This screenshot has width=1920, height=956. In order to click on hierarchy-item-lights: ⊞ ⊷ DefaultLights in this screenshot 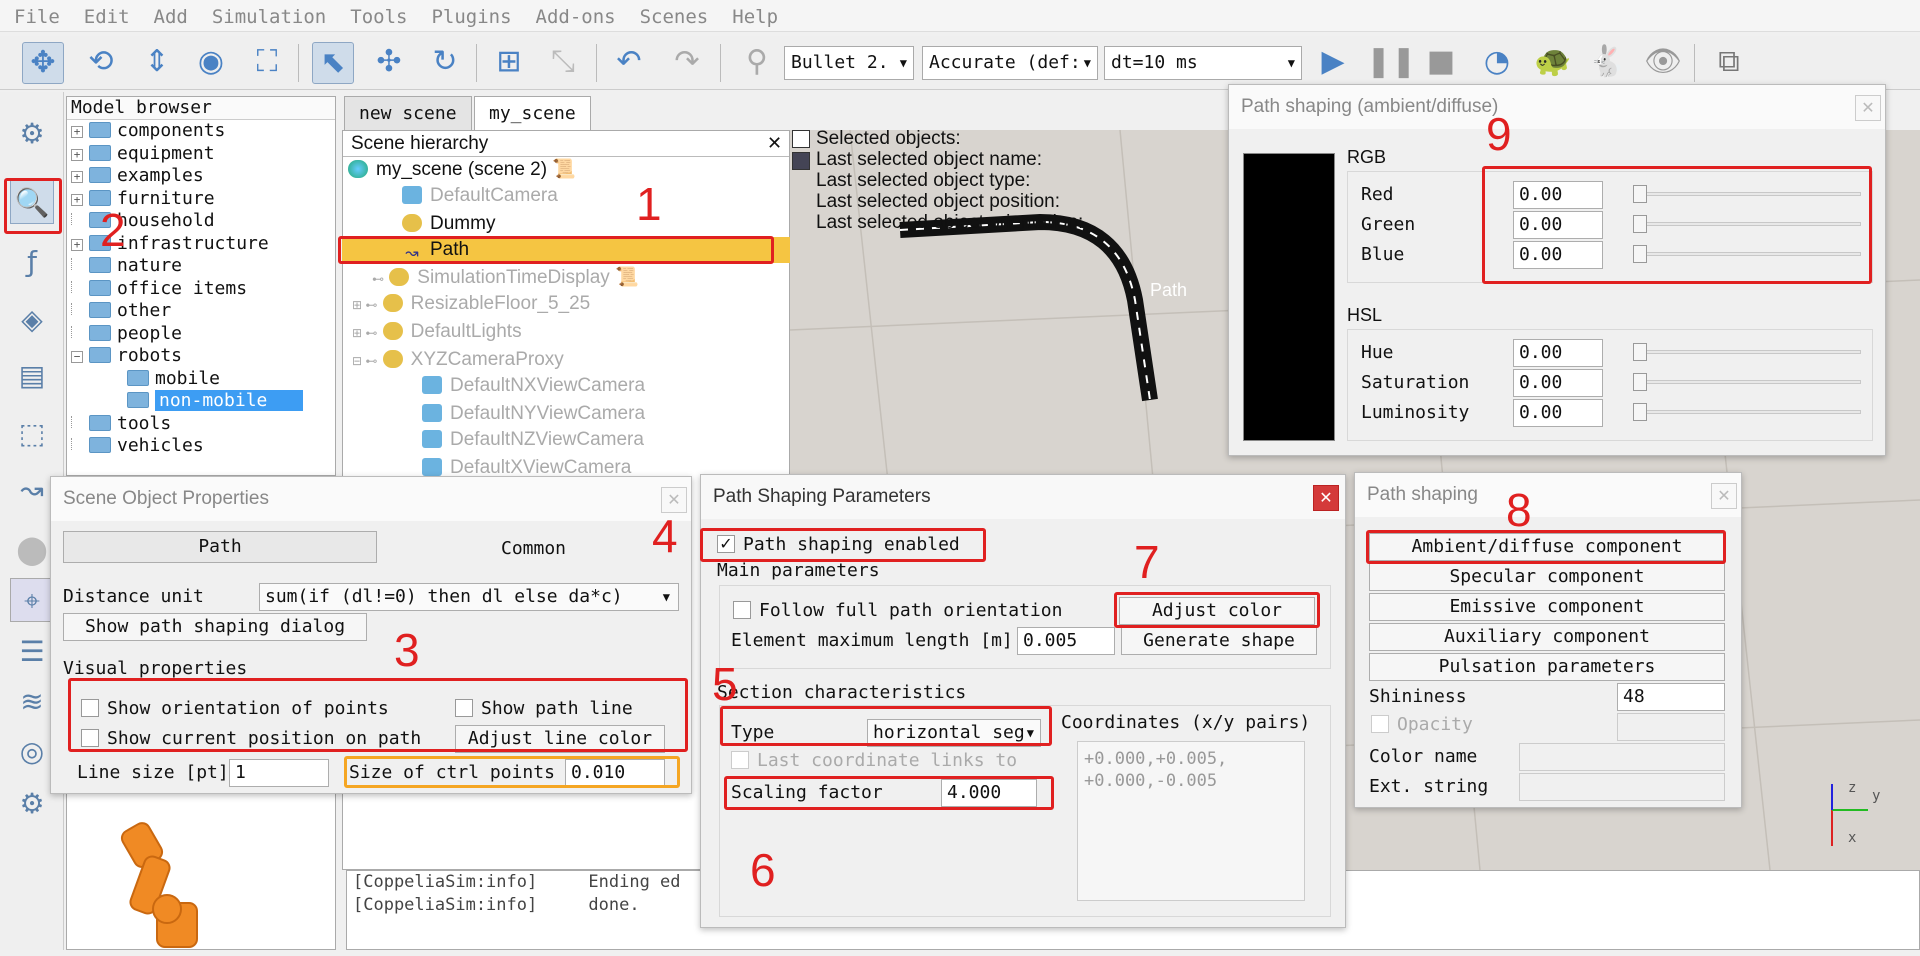, I will do `click(437, 332)`.